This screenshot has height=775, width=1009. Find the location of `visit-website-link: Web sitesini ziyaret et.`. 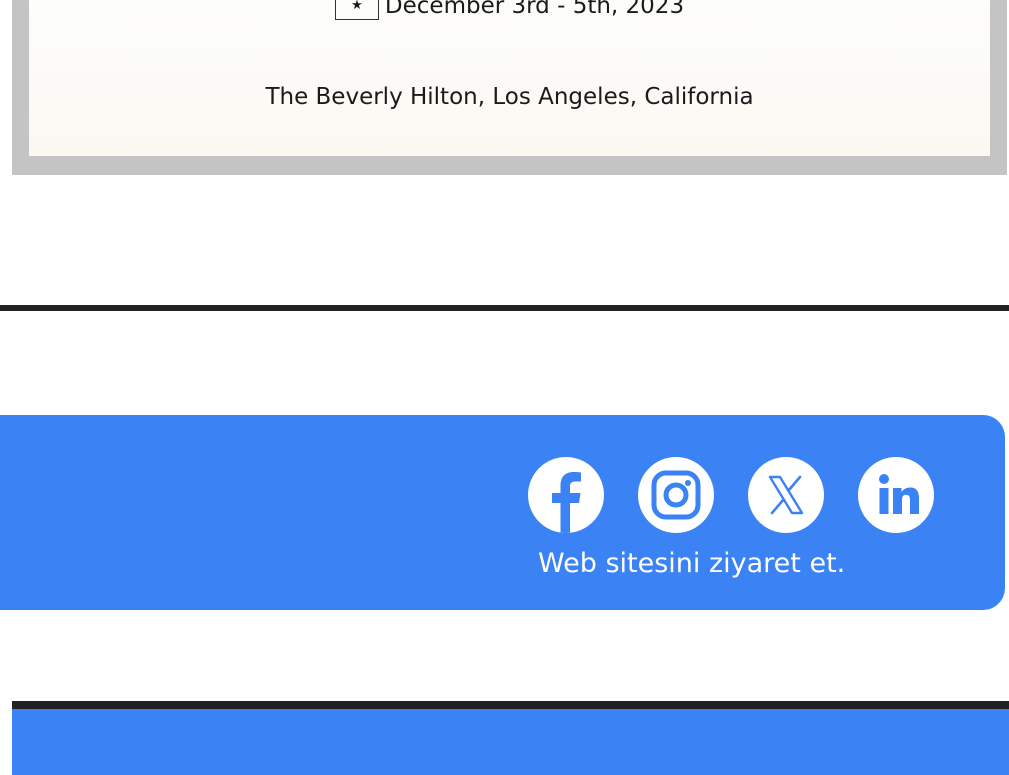

visit-website-link: Web sitesini ziyaret et. is located at coordinates (691, 563).